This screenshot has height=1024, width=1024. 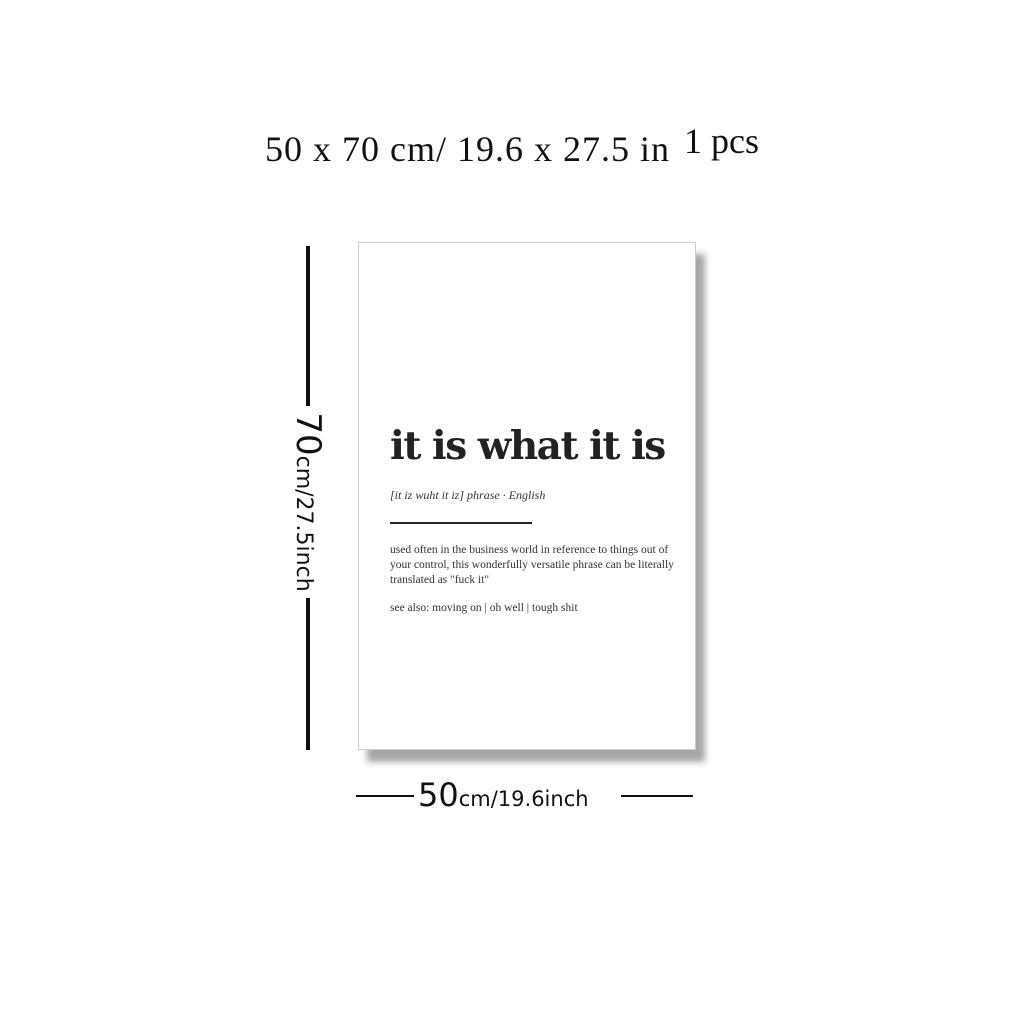 What do you see at coordinates (523, 799) in the screenshot?
I see `width-unit: cm/19.6inch` at bounding box center [523, 799].